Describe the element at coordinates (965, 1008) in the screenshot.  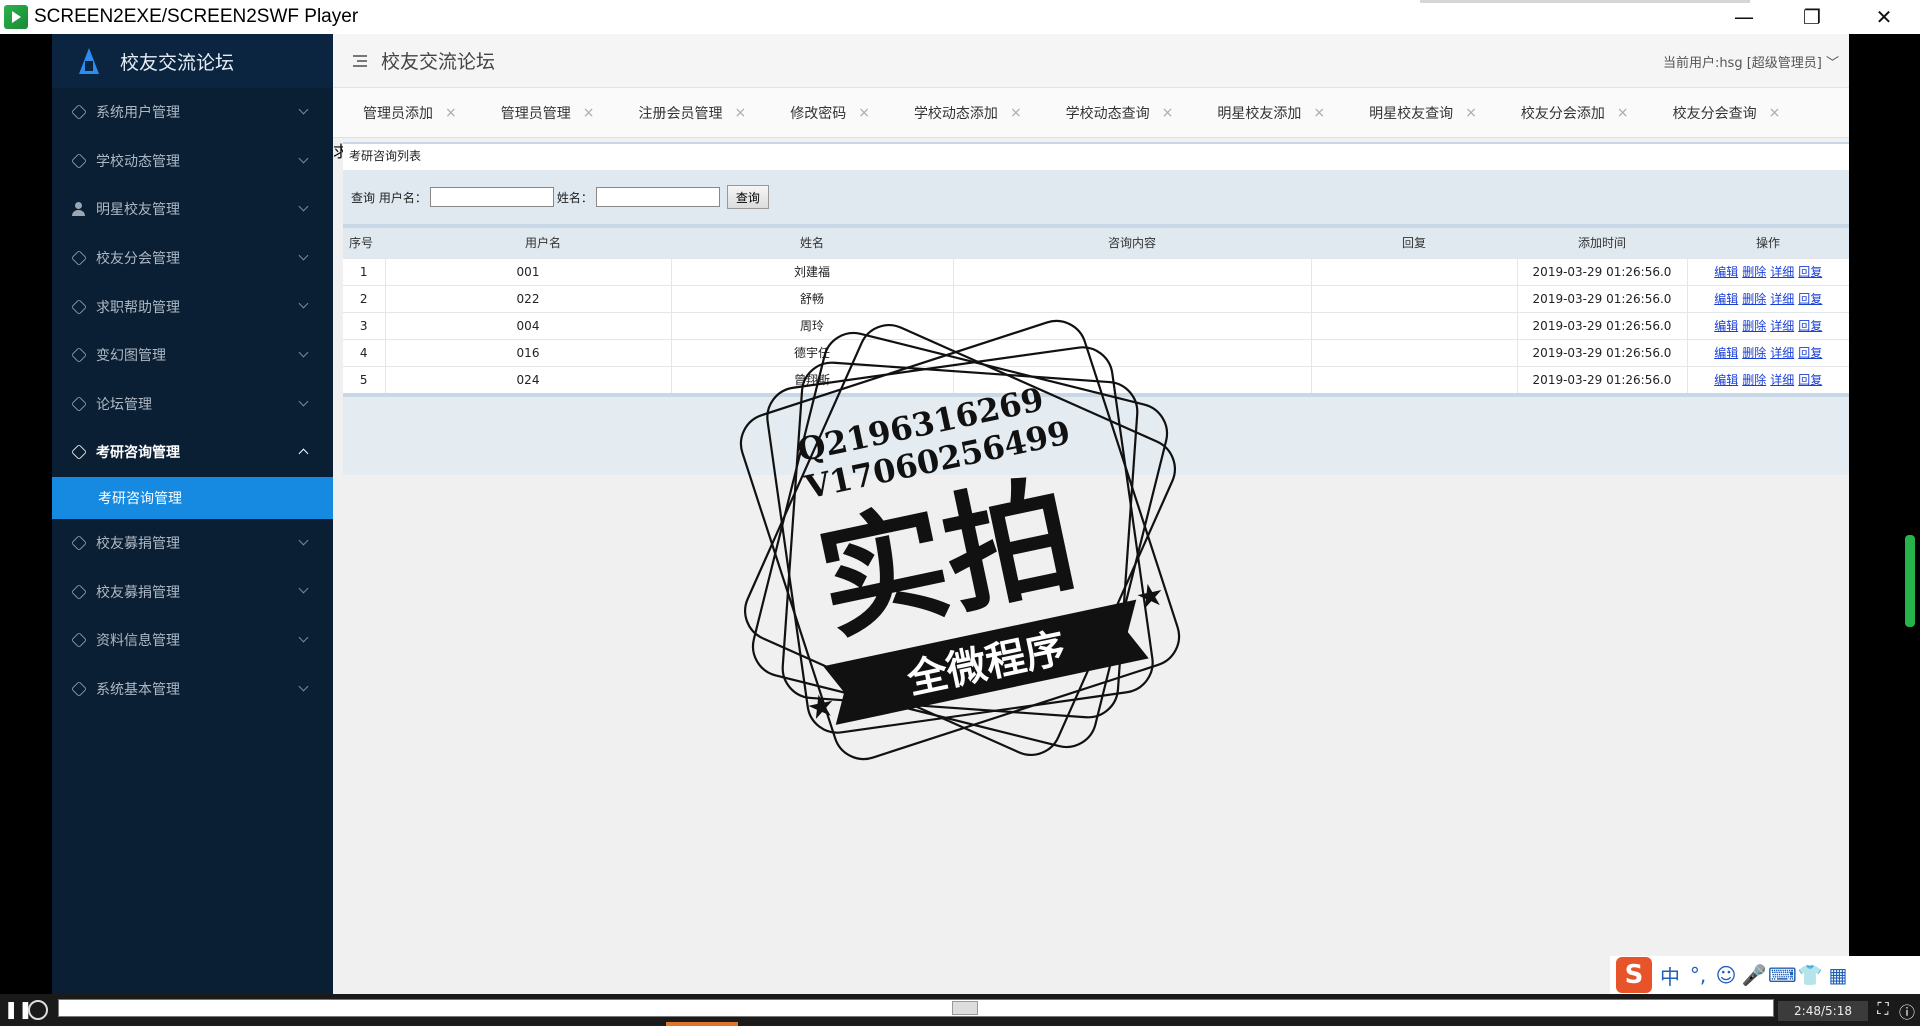
I see `seek-thumb` at that location.